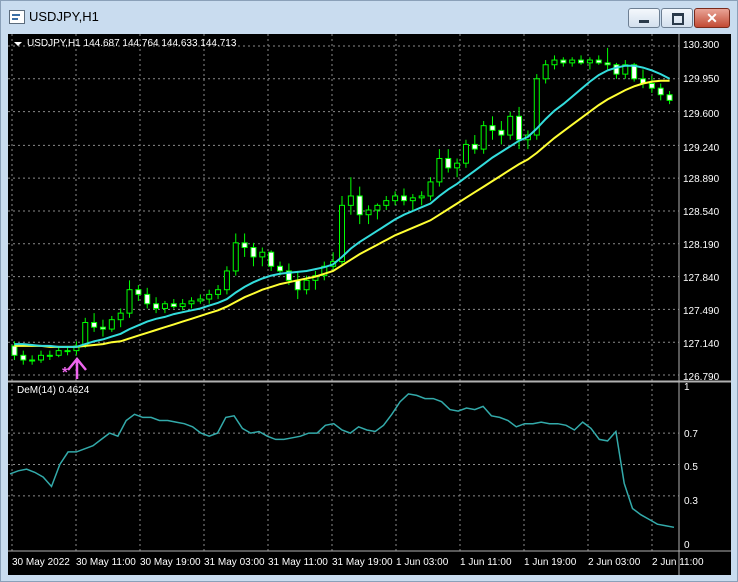  What do you see at coordinates (170, 562) in the screenshot?
I see `time-label: 30 May 19:00` at bounding box center [170, 562].